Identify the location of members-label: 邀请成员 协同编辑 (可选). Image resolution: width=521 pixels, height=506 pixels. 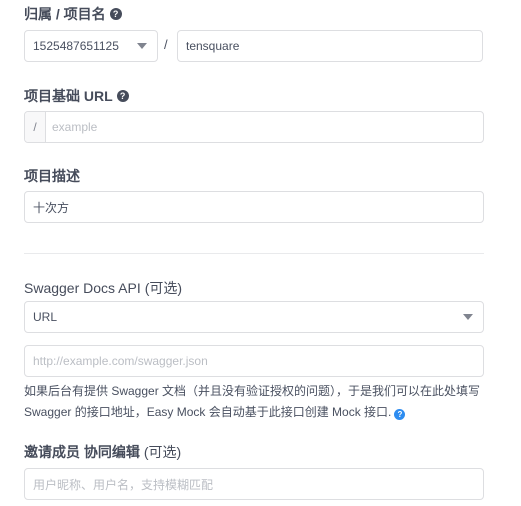
(103, 452).